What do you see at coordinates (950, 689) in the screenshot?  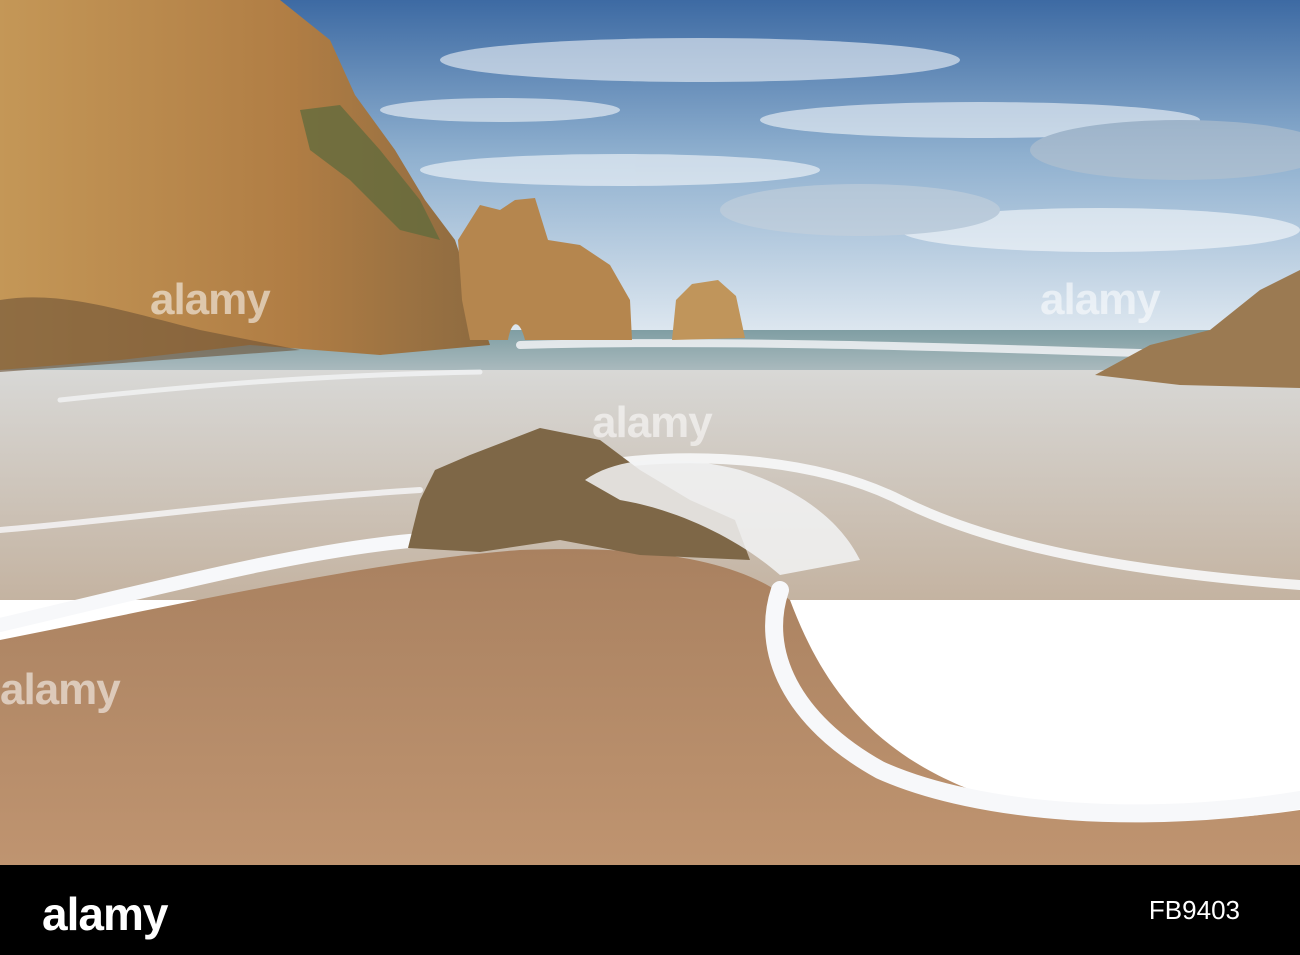 I see `watermark-bottom-mid: alamy` at bounding box center [950, 689].